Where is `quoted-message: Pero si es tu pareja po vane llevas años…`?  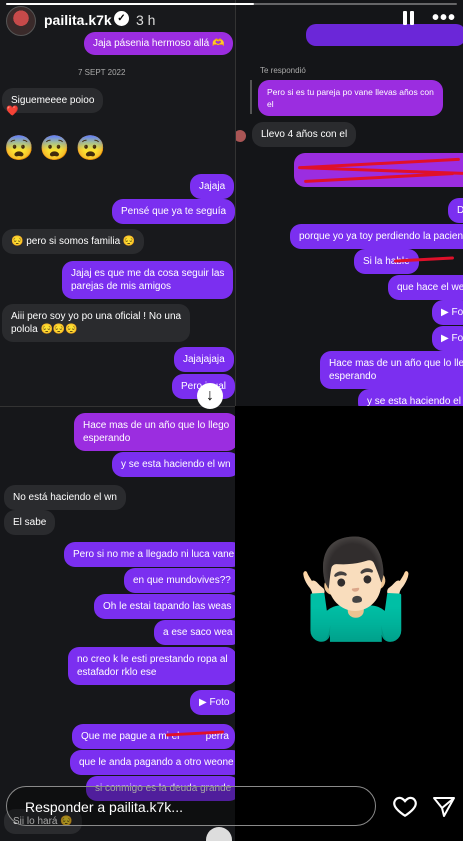
quoted-message: Pero si es tu pareja po vane llevas años… is located at coordinates (350, 98).